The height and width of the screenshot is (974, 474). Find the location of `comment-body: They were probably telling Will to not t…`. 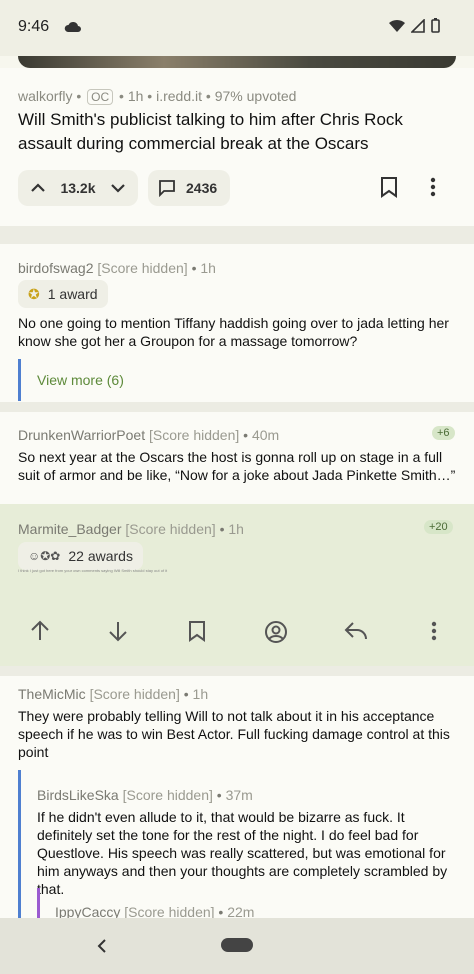

comment-body: They were probably telling Will to not t… is located at coordinates (234, 734).